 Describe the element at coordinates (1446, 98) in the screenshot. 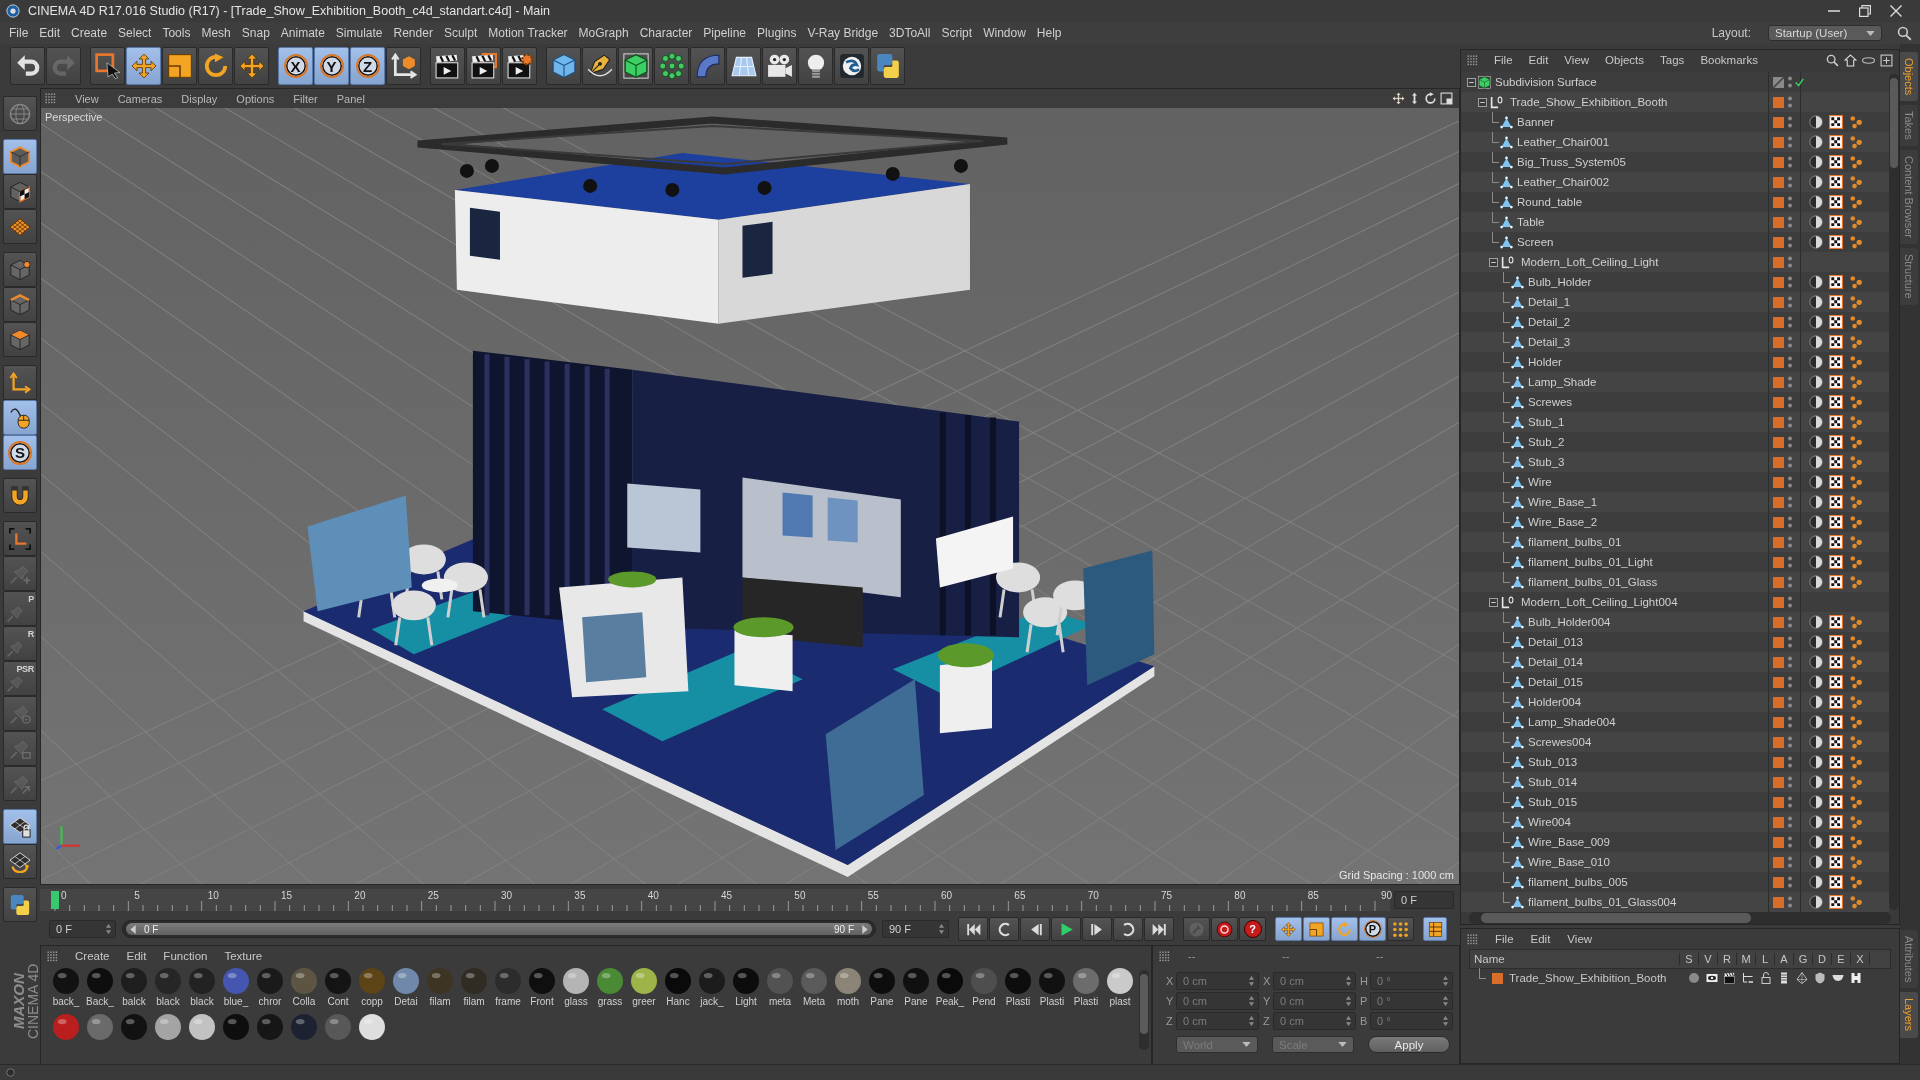

I see `maximize-icon` at that location.